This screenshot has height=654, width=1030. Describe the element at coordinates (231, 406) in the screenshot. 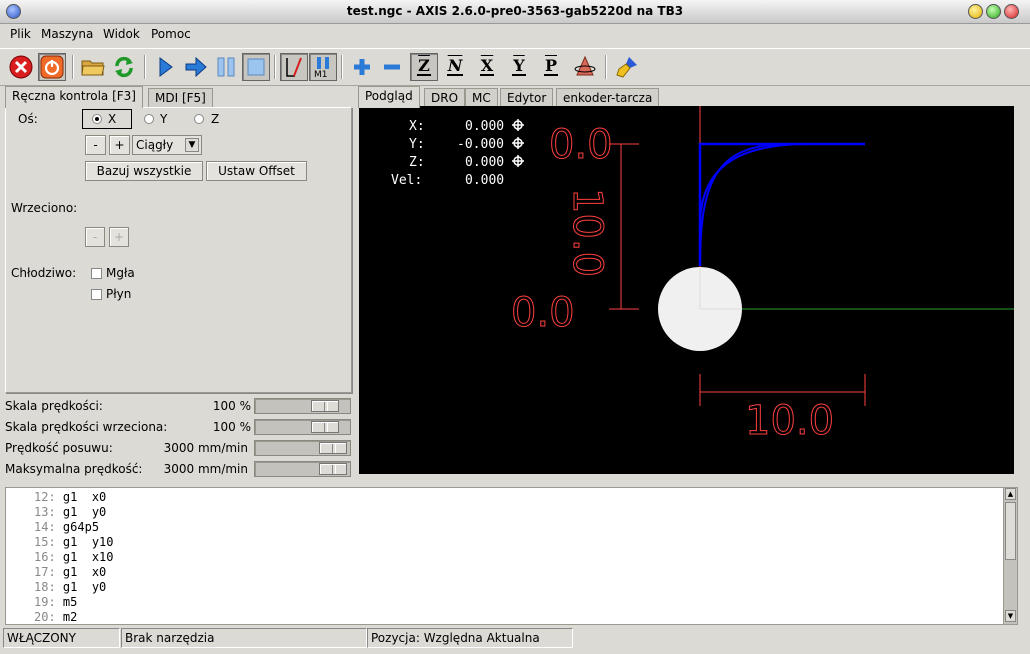

I see `feed-override-value: 100 %` at that location.